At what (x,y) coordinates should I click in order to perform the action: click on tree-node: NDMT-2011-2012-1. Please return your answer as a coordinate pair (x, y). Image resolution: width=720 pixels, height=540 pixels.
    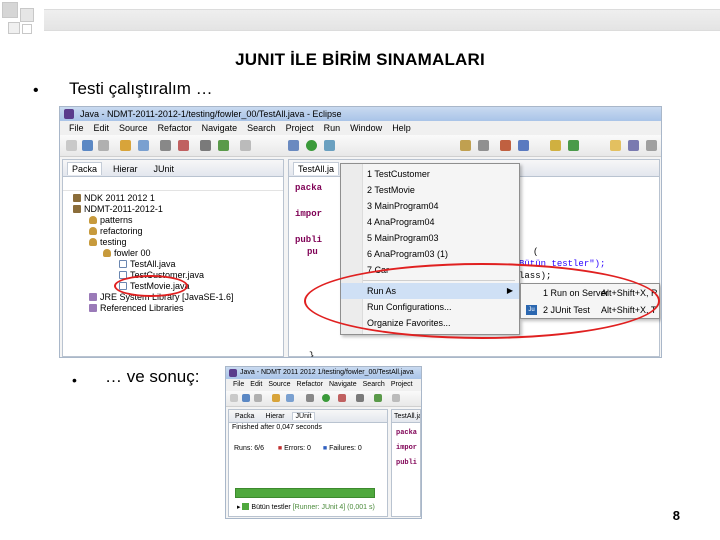
    Looking at the image, I should click on (173, 209).